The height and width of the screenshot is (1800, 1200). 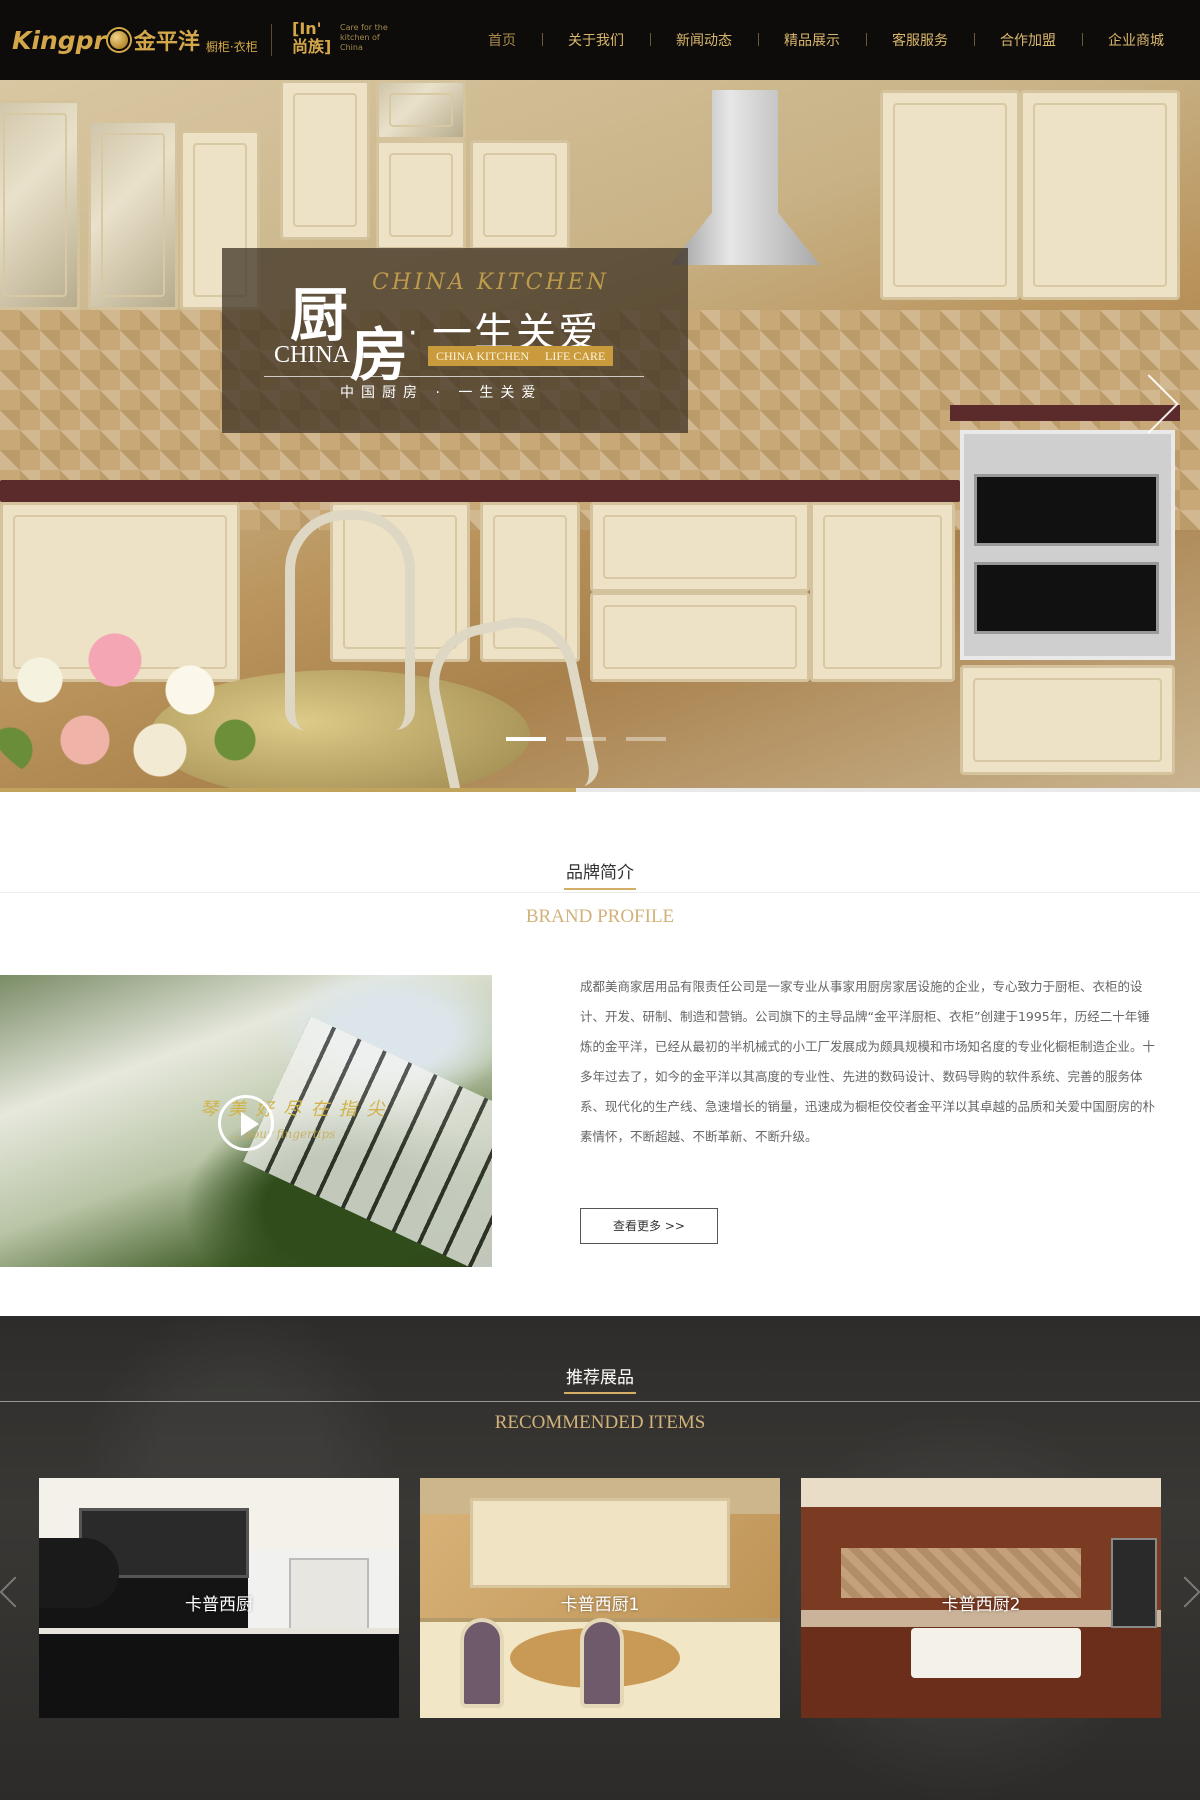 I want to click on brand-logo: Kingpr 金平洋 橱柜·衣柜, so click(x=135, y=40).